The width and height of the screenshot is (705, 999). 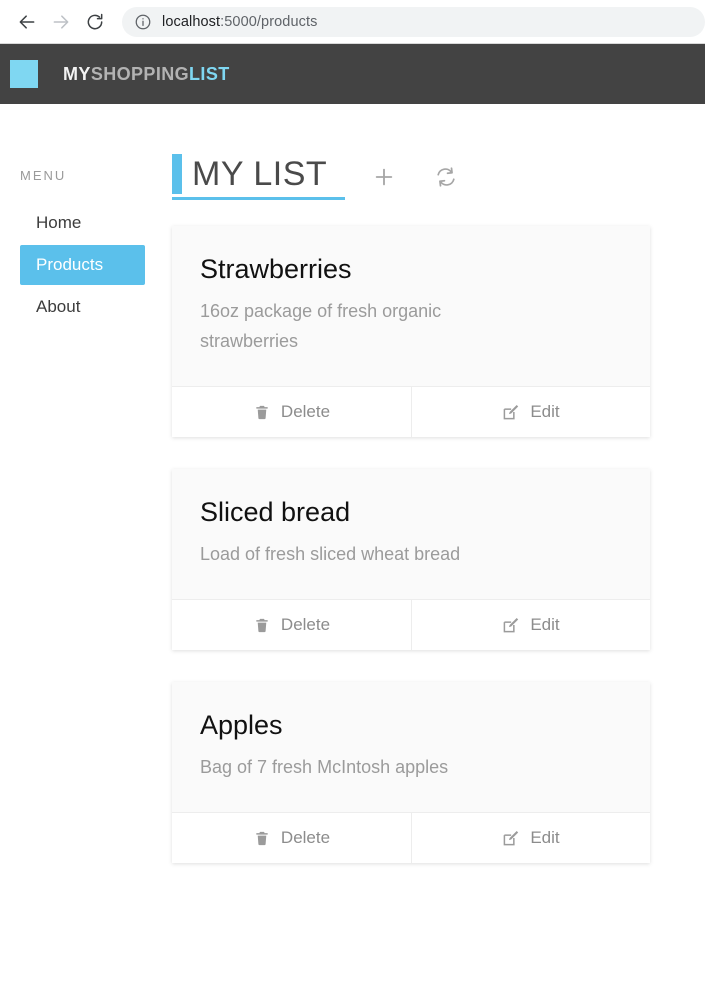 I want to click on forward-arrow-icon, so click(x=61, y=22).